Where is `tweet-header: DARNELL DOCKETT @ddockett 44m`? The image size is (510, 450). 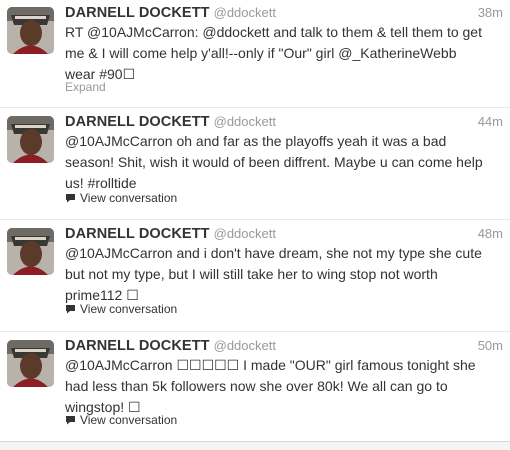
tweet-header: DARNELL DOCKETT @ddockett 44m is located at coordinates (287, 122).